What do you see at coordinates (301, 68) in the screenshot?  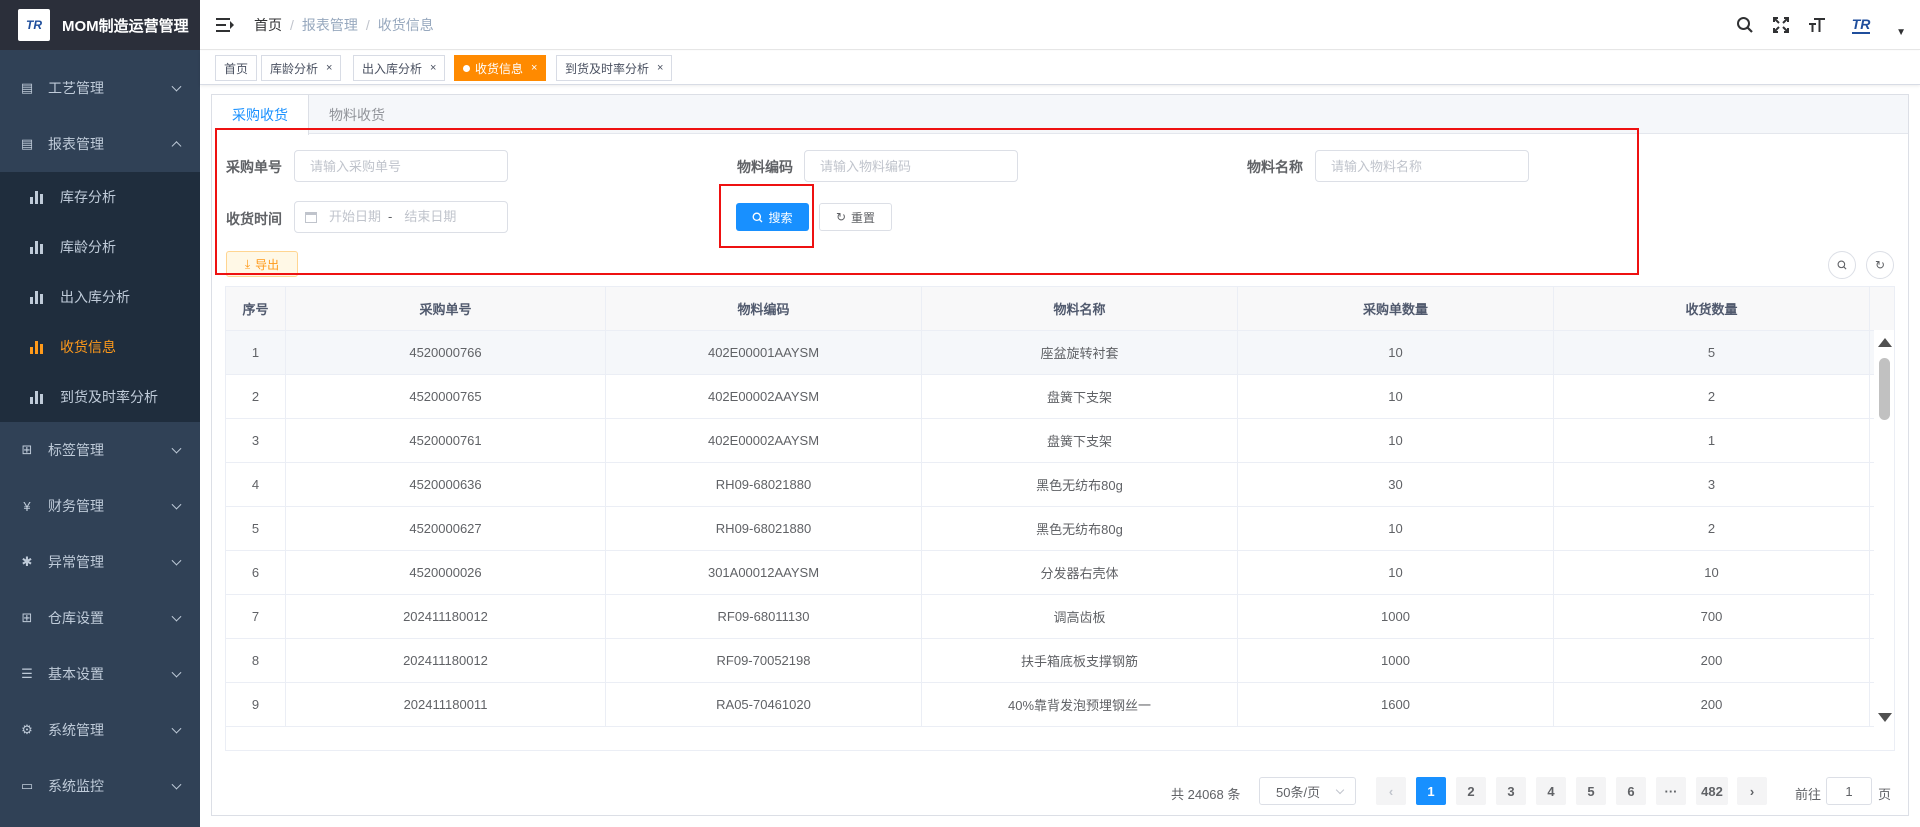 I see `tag-stock-age: 库龄分析 ×` at bounding box center [301, 68].